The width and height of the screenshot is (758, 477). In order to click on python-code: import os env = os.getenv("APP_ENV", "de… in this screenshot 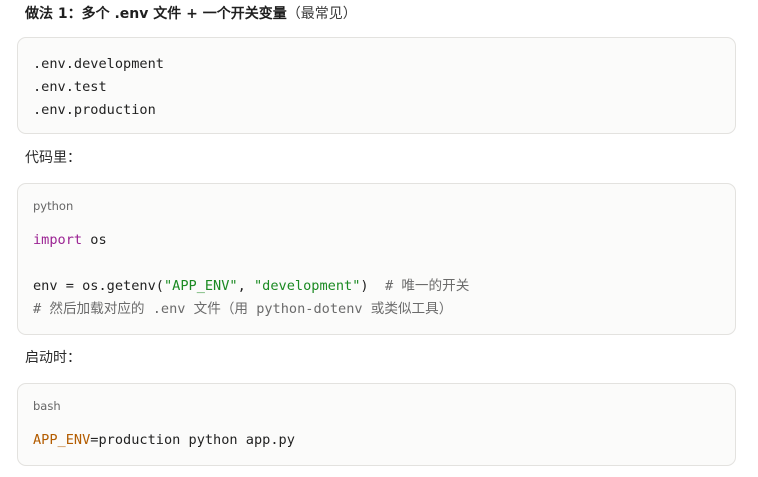, I will do `click(251, 275)`.